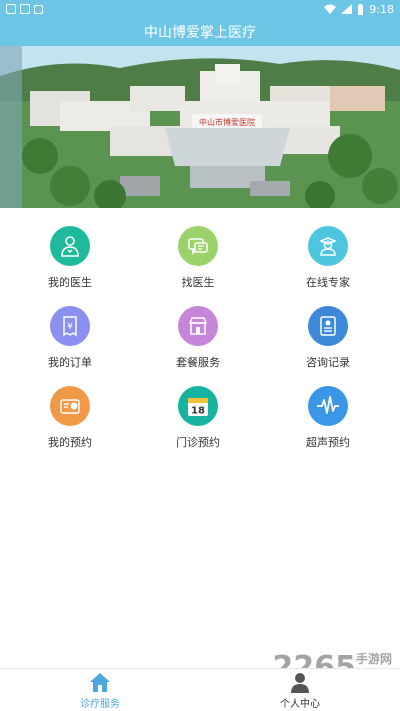 The height and width of the screenshot is (711, 400). What do you see at coordinates (198, 246) in the screenshot?
I see `chat-icon` at bounding box center [198, 246].